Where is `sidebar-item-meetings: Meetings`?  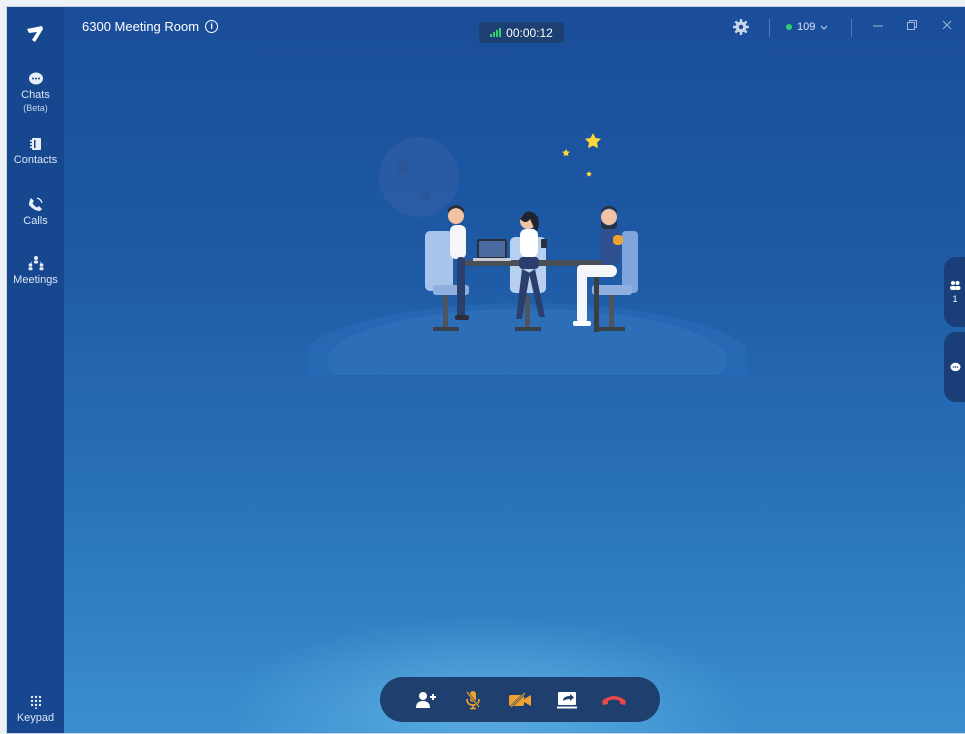
sidebar-item-meetings: Meetings is located at coordinates (35, 271).